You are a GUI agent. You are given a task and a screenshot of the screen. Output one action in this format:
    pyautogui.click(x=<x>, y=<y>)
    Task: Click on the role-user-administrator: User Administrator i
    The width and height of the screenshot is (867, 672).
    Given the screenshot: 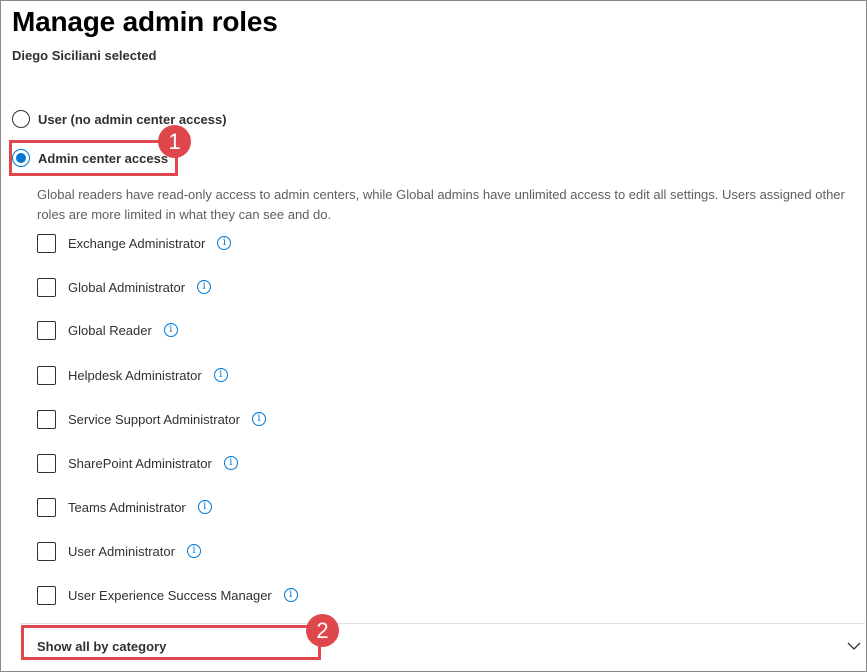 What is the action you would take?
    pyautogui.click(x=119, y=551)
    